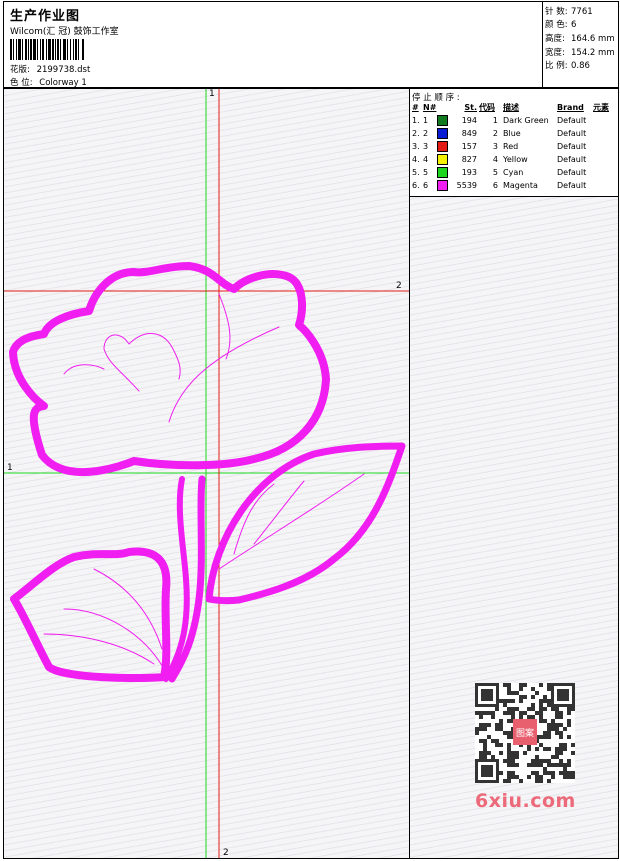 The width and height of the screenshot is (620, 861). What do you see at coordinates (45, 16) in the screenshot?
I see `page-title: 生产作业图` at bounding box center [45, 16].